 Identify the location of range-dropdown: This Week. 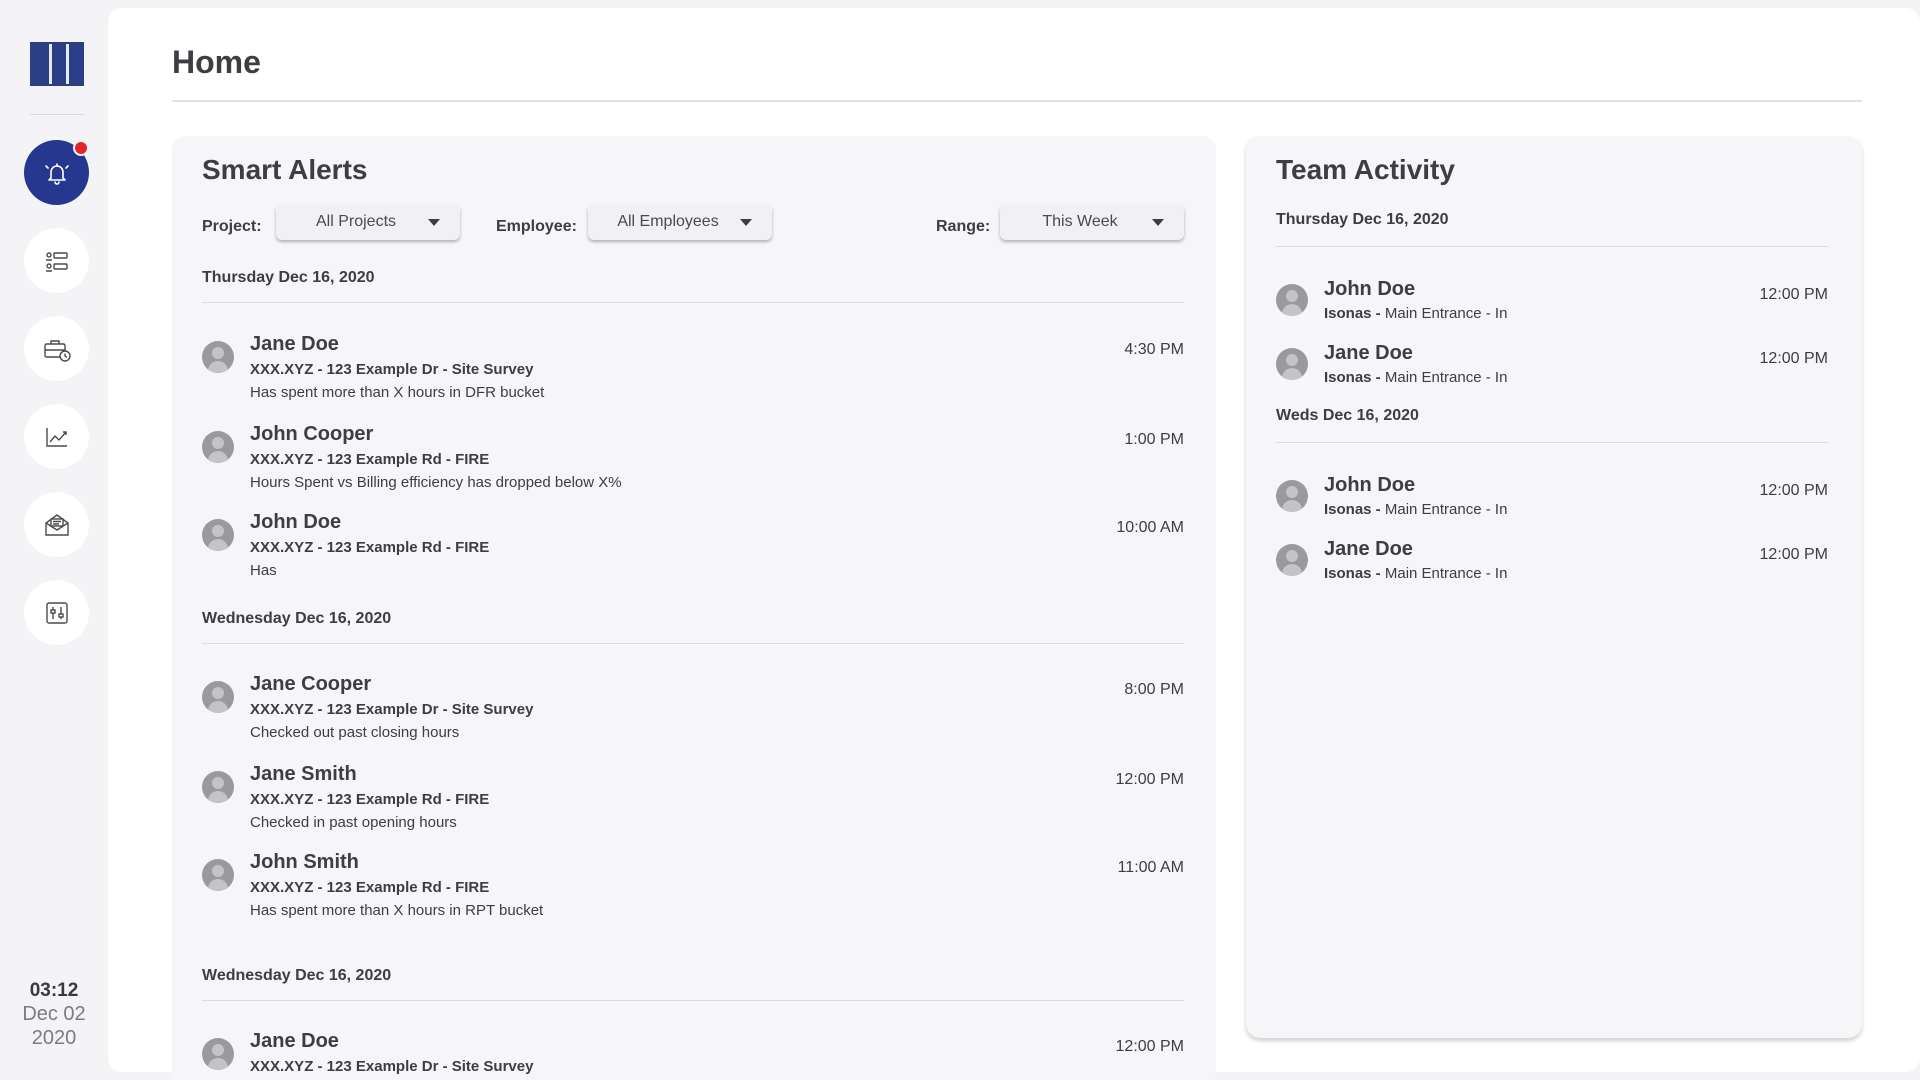
(1092, 222).